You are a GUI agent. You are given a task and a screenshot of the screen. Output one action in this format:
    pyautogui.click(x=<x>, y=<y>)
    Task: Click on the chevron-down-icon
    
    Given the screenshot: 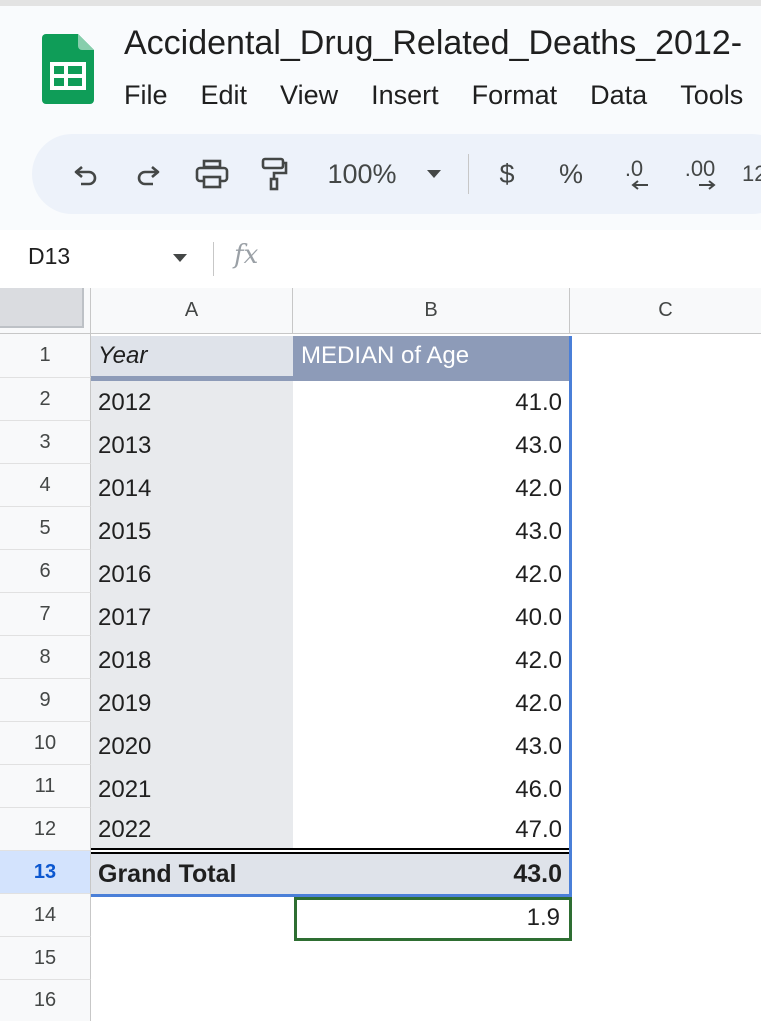 What is the action you would take?
    pyautogui.click(x=434, y=174)
    